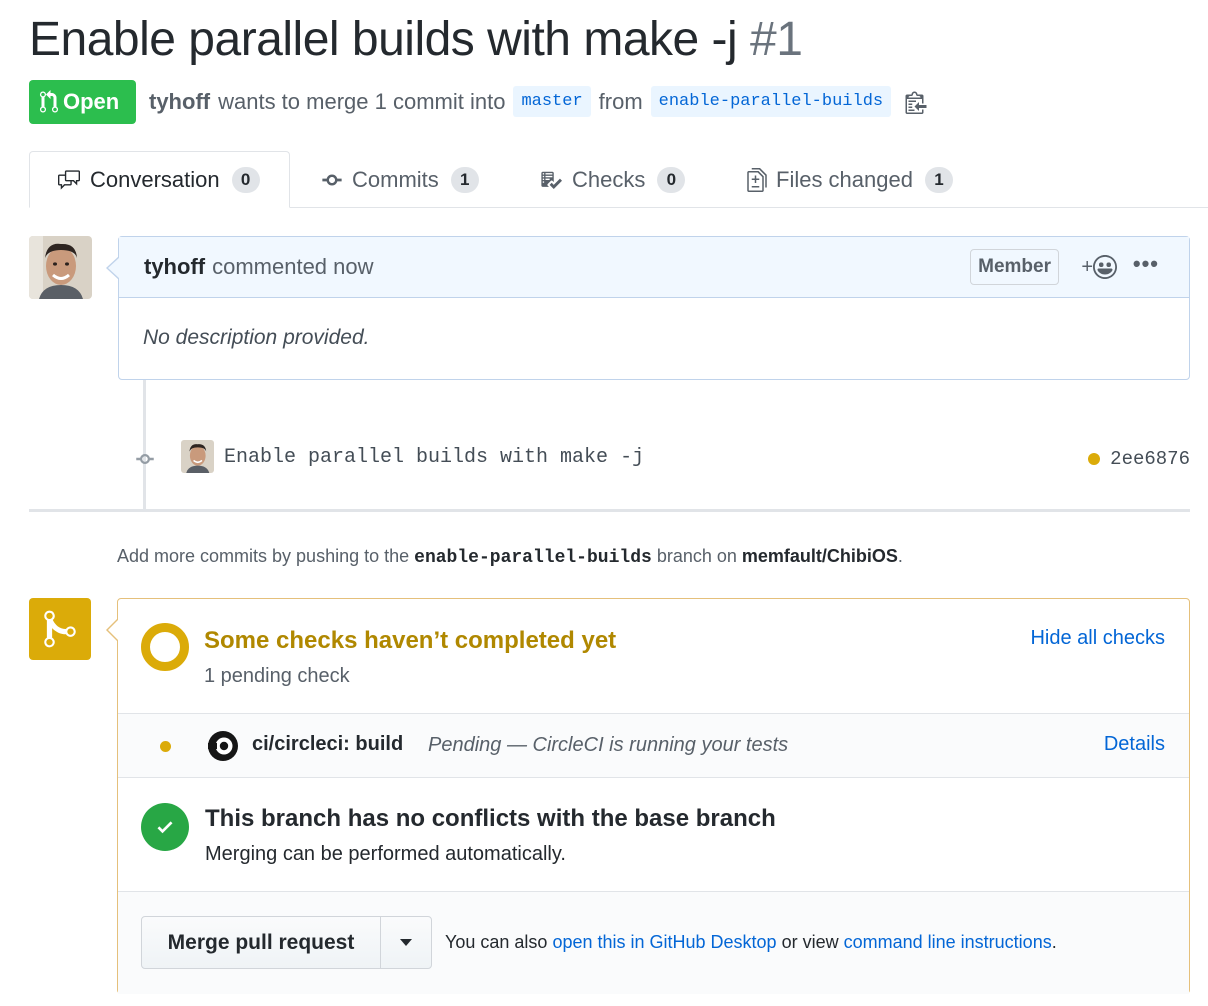 The image size is (1208, 1006). Describe the element at coordinates (608, 745) in the screenshot. I see `check-description: Pending — CircleCI is running your tests` at that location.